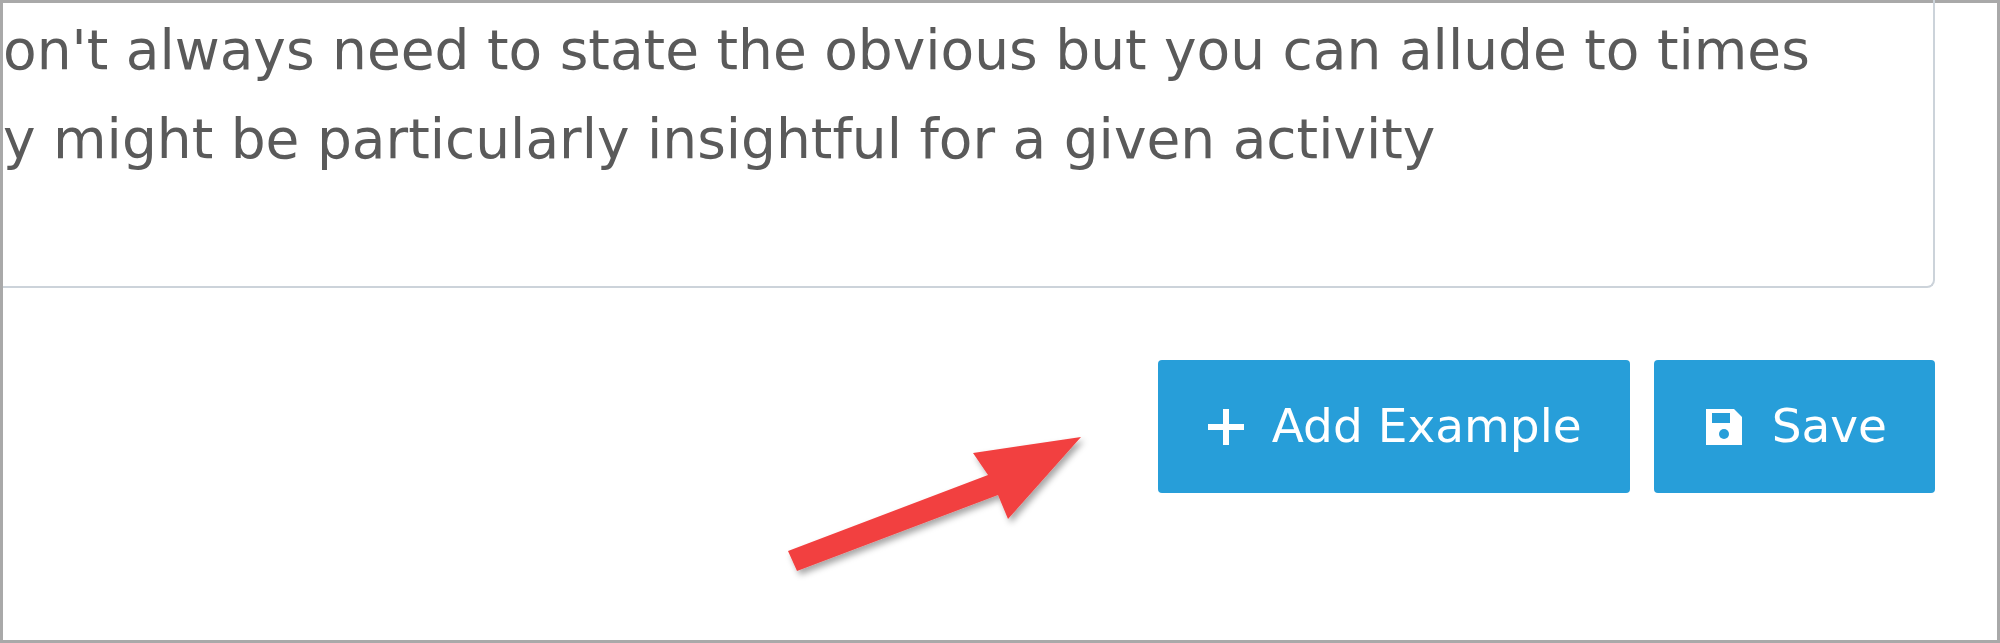  Describe the element at coordinates (1794, 426) in the screenshot. I see `save-button: Save` at that location.